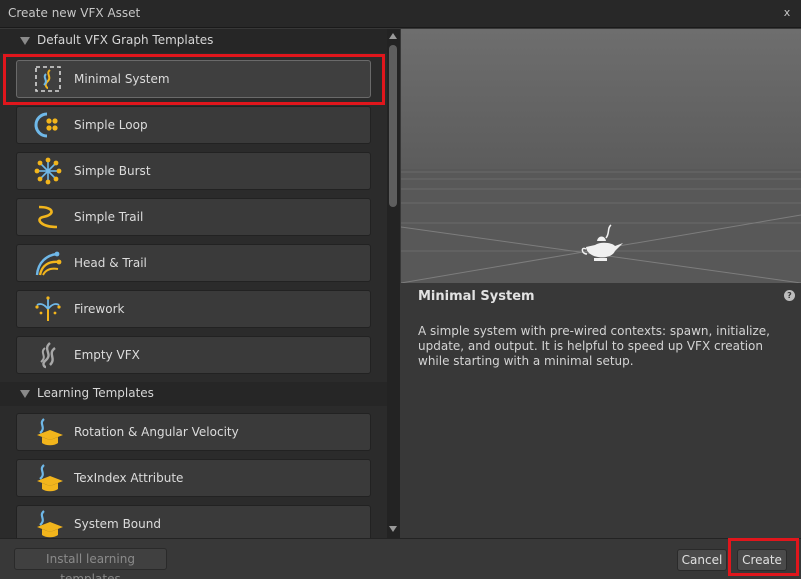 The height and width of the screenshot is (579, 801). What do you see at coordinates (48, 308) in the screenshot?
I see `firework-icon` at bounding box center [48, 308].